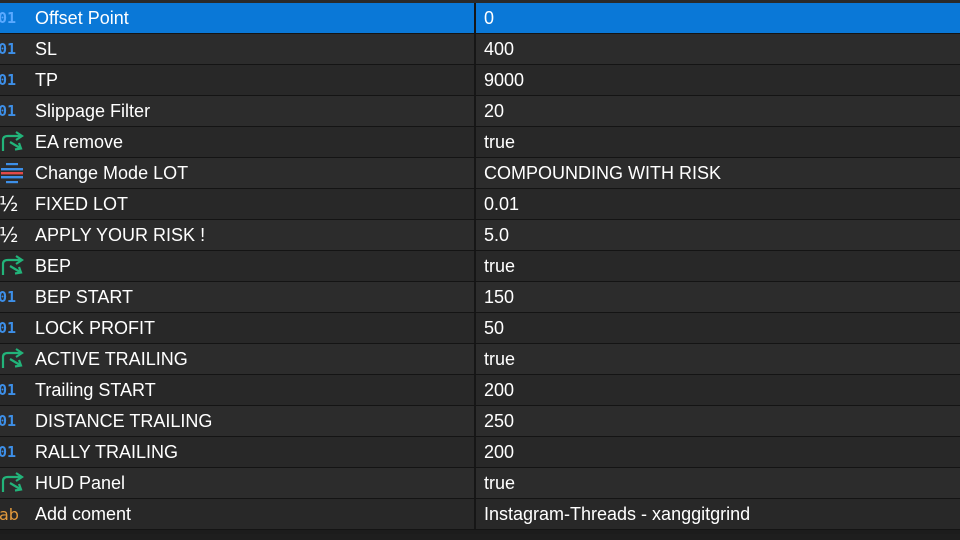  Describe the element at coordinates (238, 49) in the screenshot. I see `param-name-cell: 01 SL` at that location.